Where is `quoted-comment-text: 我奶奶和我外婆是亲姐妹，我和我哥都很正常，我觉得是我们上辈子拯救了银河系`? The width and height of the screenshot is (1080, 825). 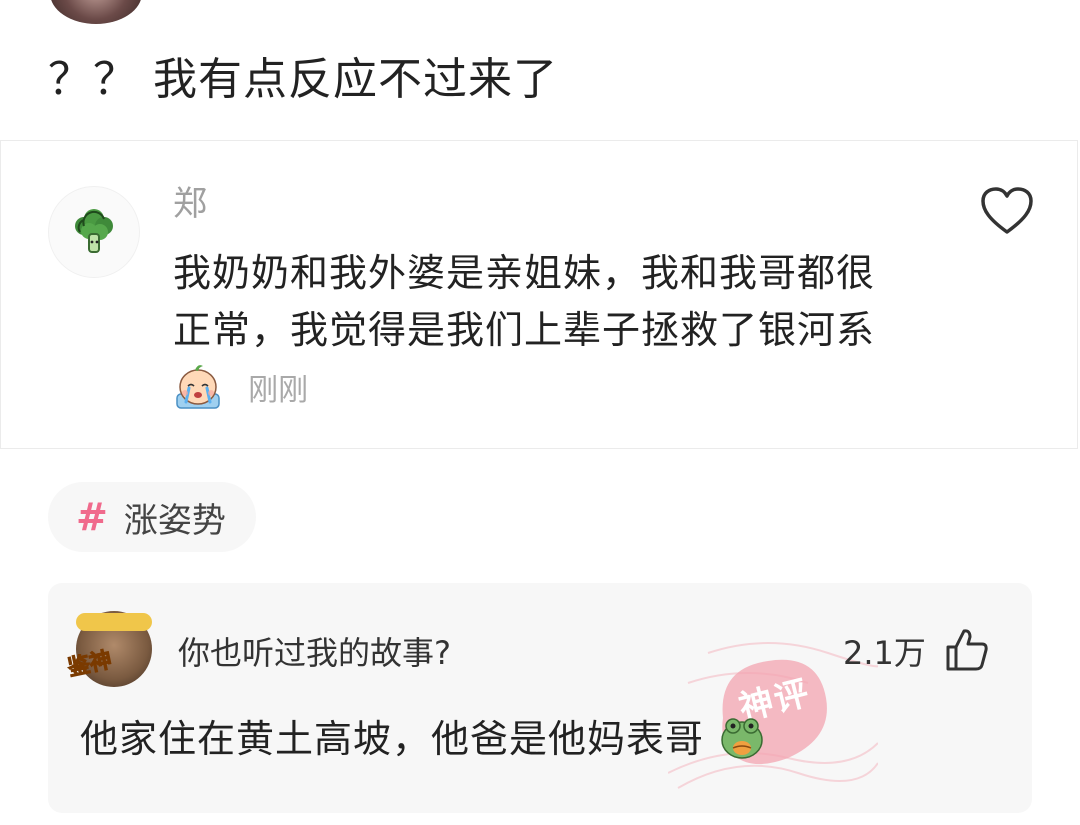
quoted-comment-text: 我奶奶和我外婆是亲姐妹，我和我哥都很正常，我觉得是我们上辈子拯救了银河系 is located at coordinates (524, 301).